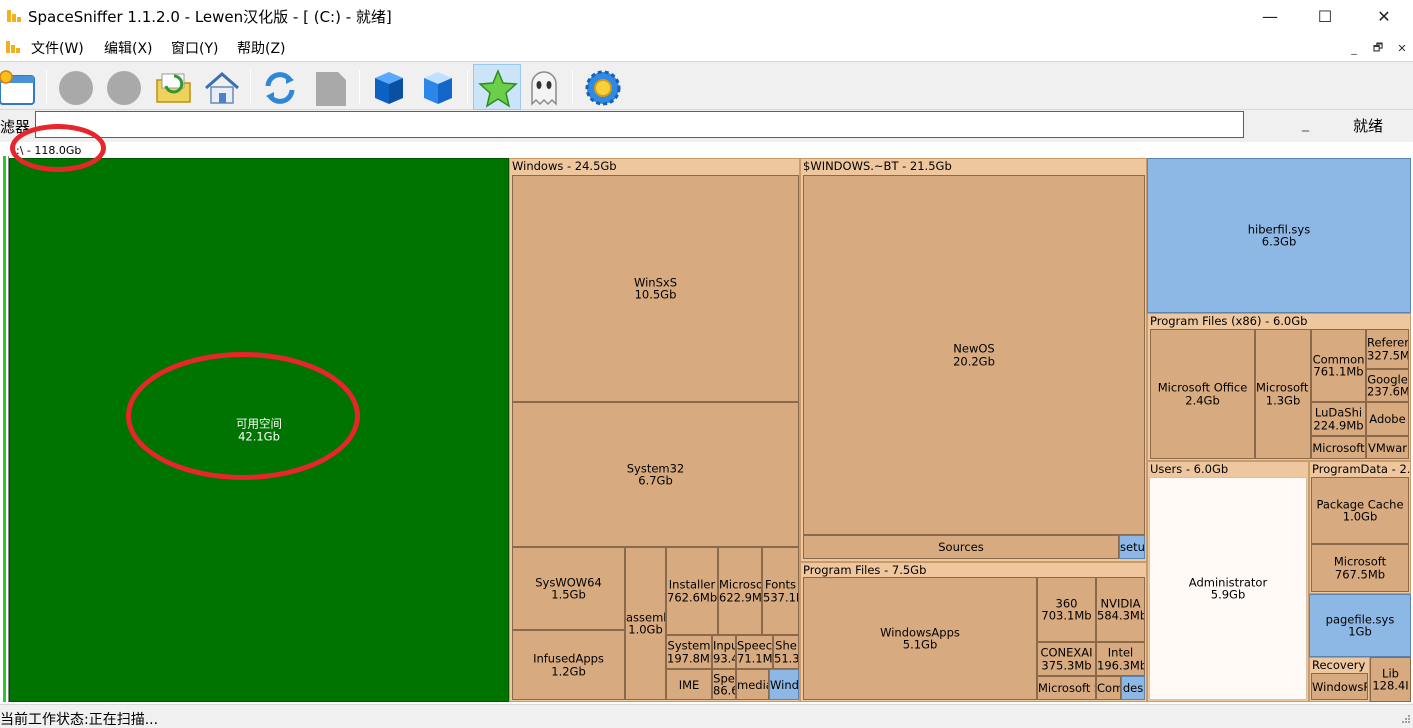 The image size is (1413, 728). What do you see at coordinates (1133, 688) in the screenshot?
I see `tile-desktop-file: des` at bounding box center [1133, 688].